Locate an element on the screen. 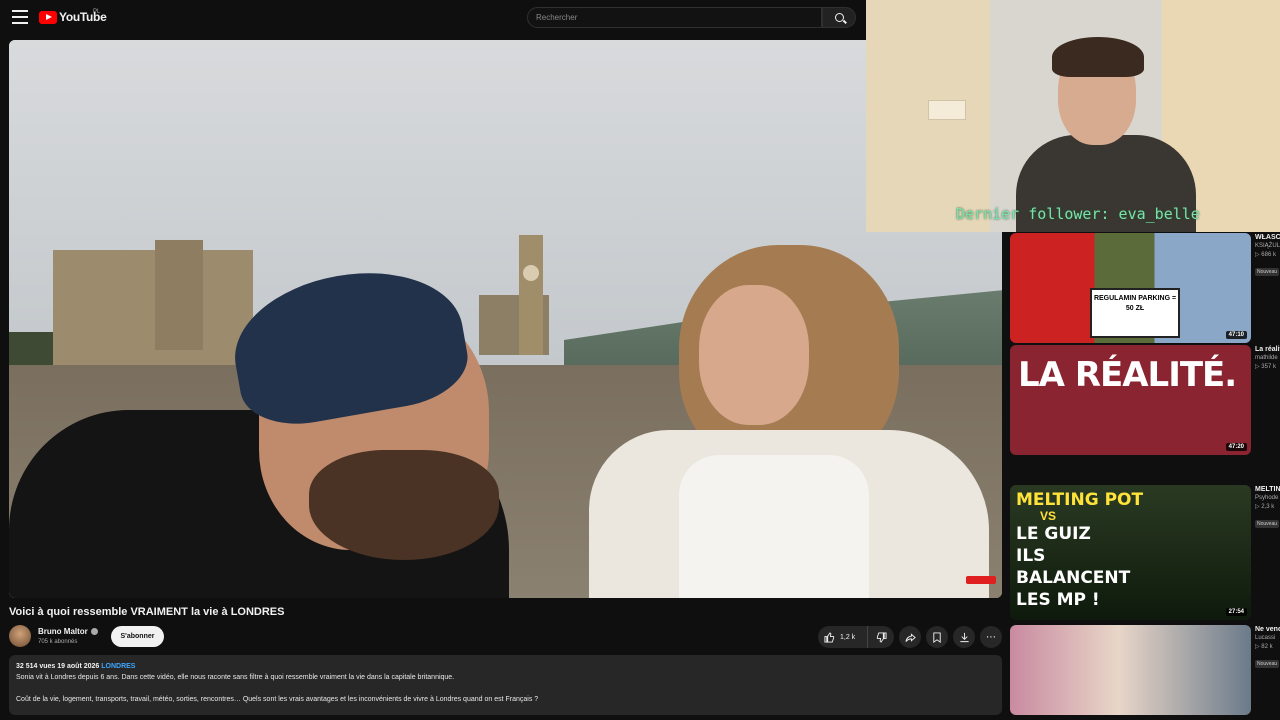 The height and width of the screenshot is (720, 1280). dislike-button is located at coordinates (880, 637).